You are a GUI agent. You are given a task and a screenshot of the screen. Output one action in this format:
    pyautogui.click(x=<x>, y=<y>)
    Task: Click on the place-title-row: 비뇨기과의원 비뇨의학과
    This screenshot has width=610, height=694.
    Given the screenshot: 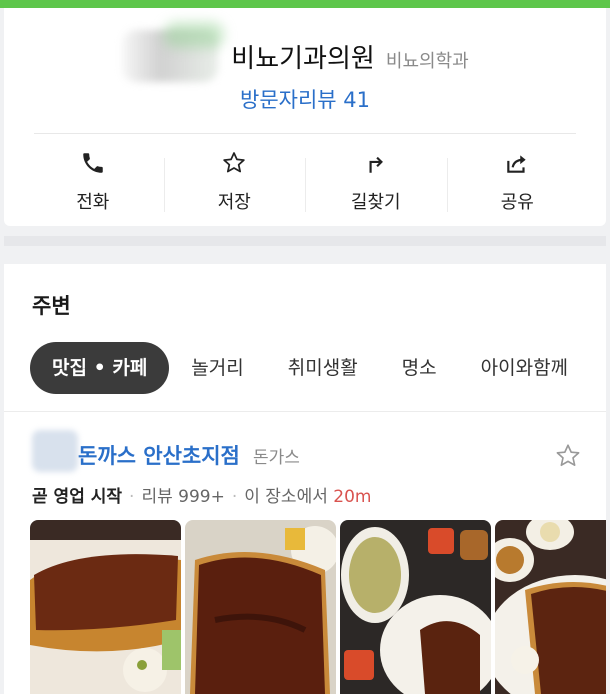 What is the action you would take?
    pyautogui.click(x=305, y=56)
    